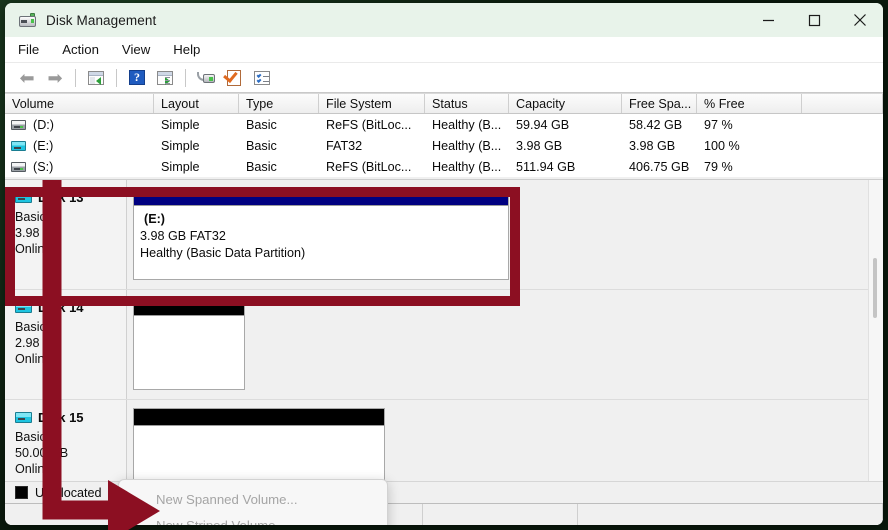 The height and width of the screenshot is (530, 888). I want to click on disk-size: 3.98 GB, so click(38, 233).